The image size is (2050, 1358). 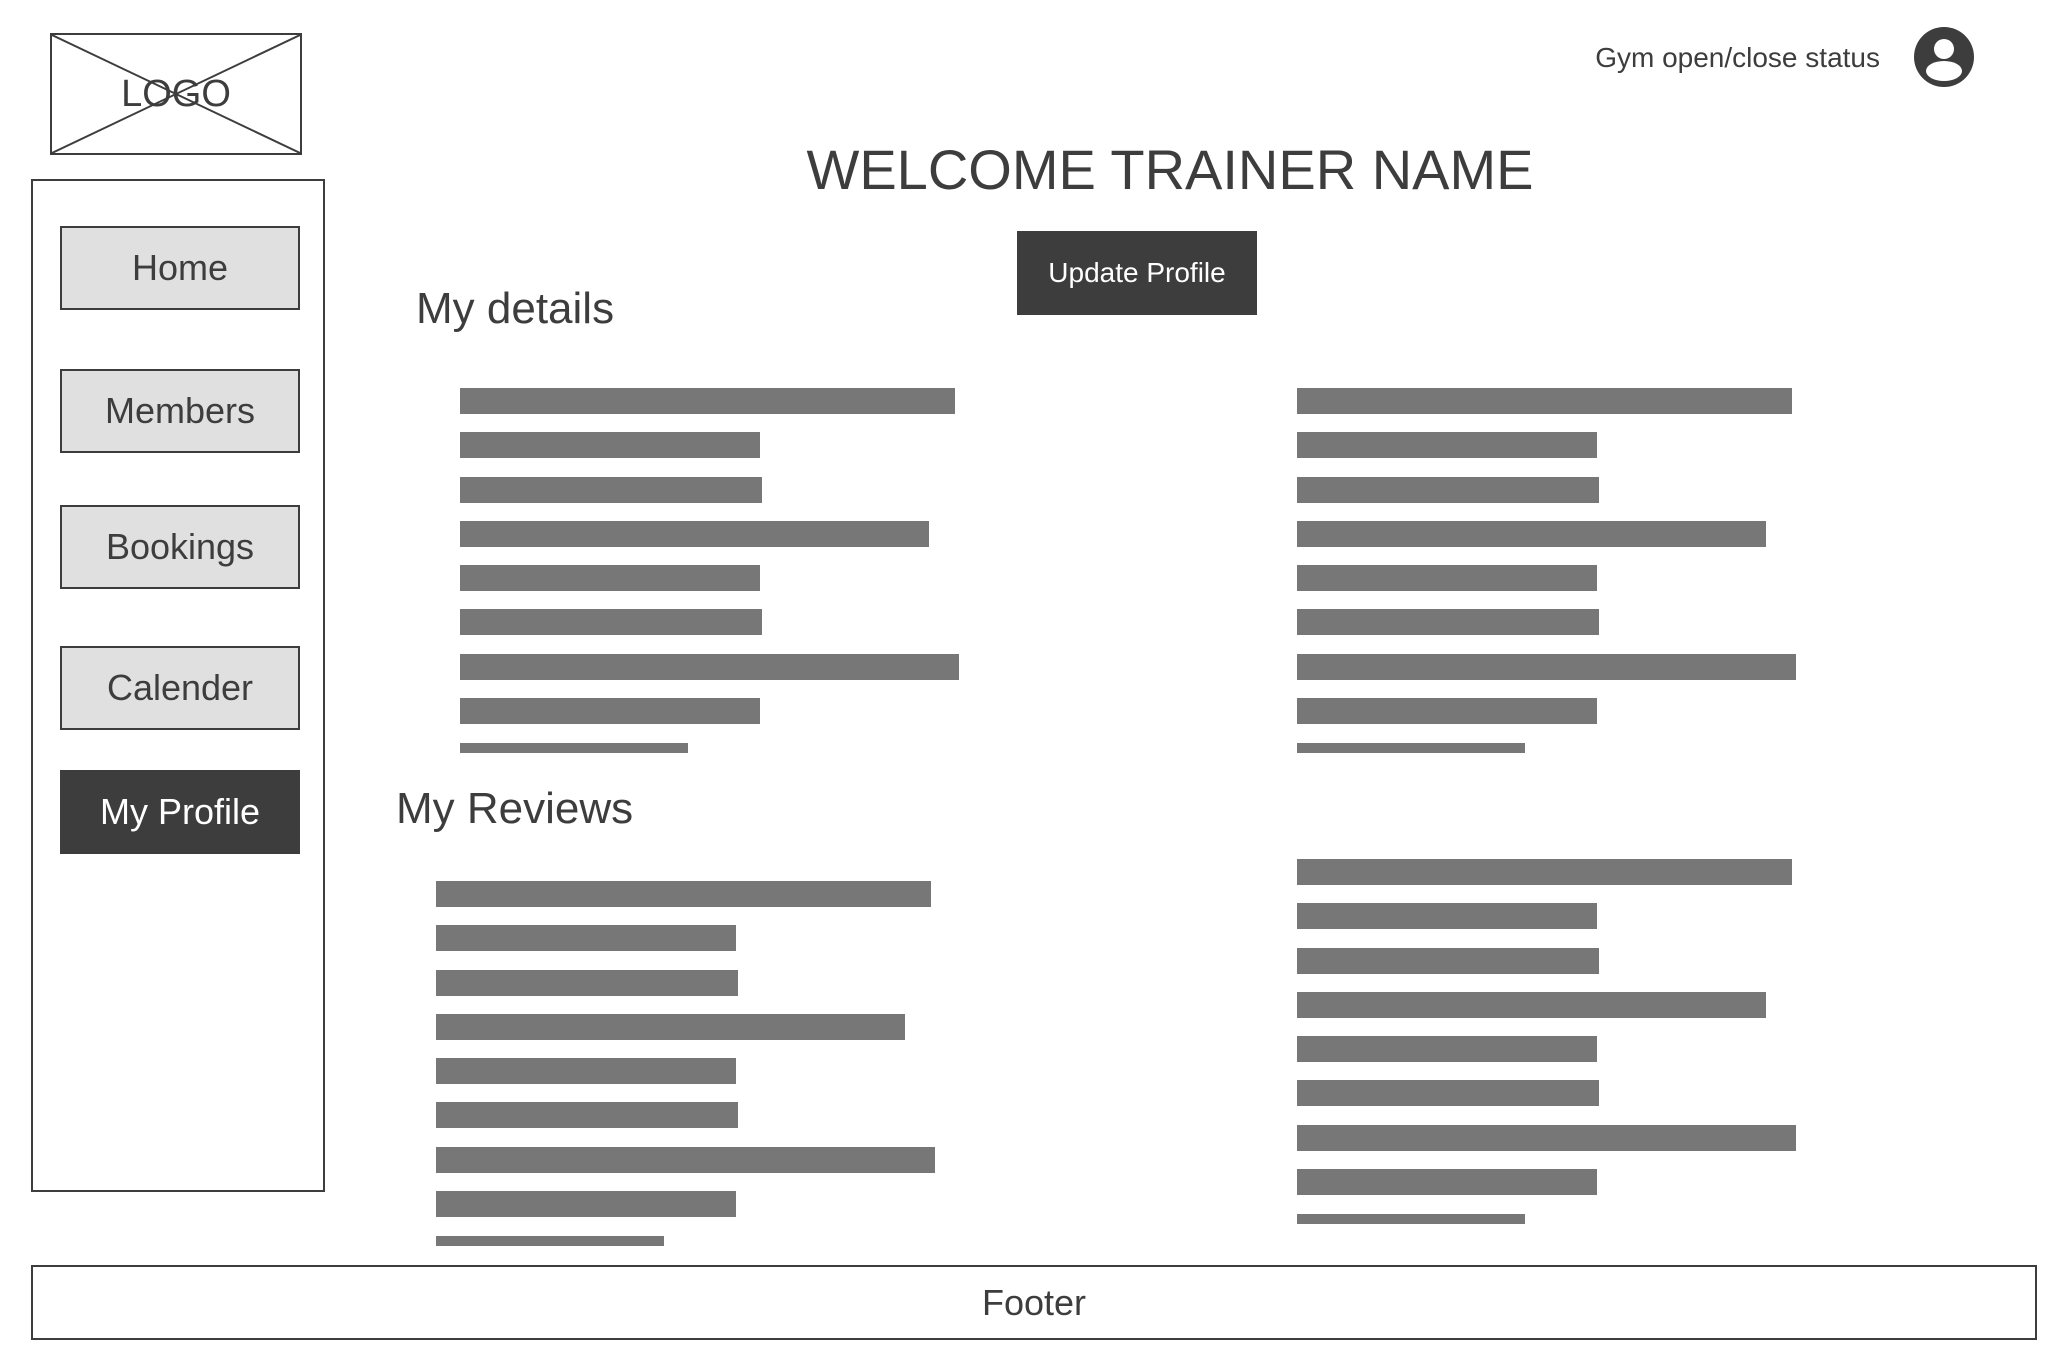 I want to click on logo-label: LOGO, so click(x=176, y=94).